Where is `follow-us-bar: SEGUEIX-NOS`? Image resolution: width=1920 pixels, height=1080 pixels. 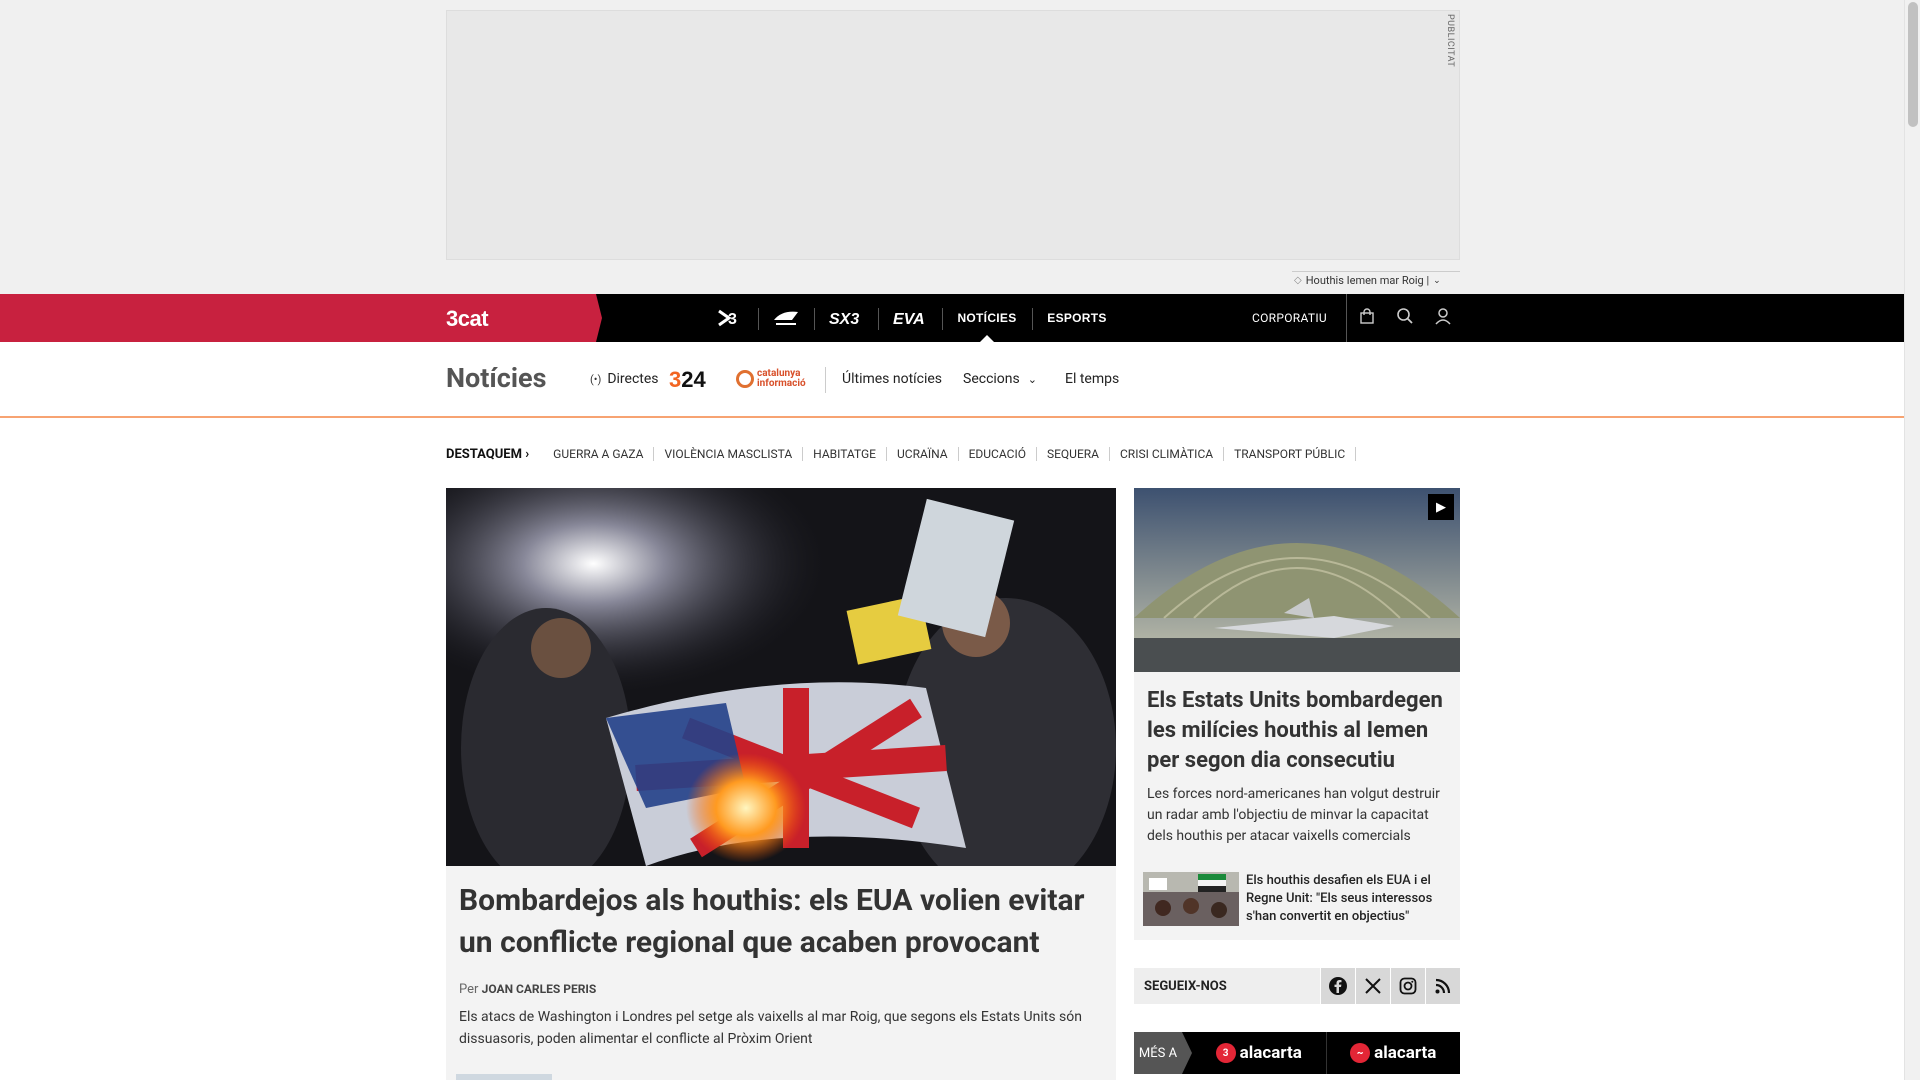
follow-us-bar: SEGUEIX-NOS is located at coordinates (1297, 986).